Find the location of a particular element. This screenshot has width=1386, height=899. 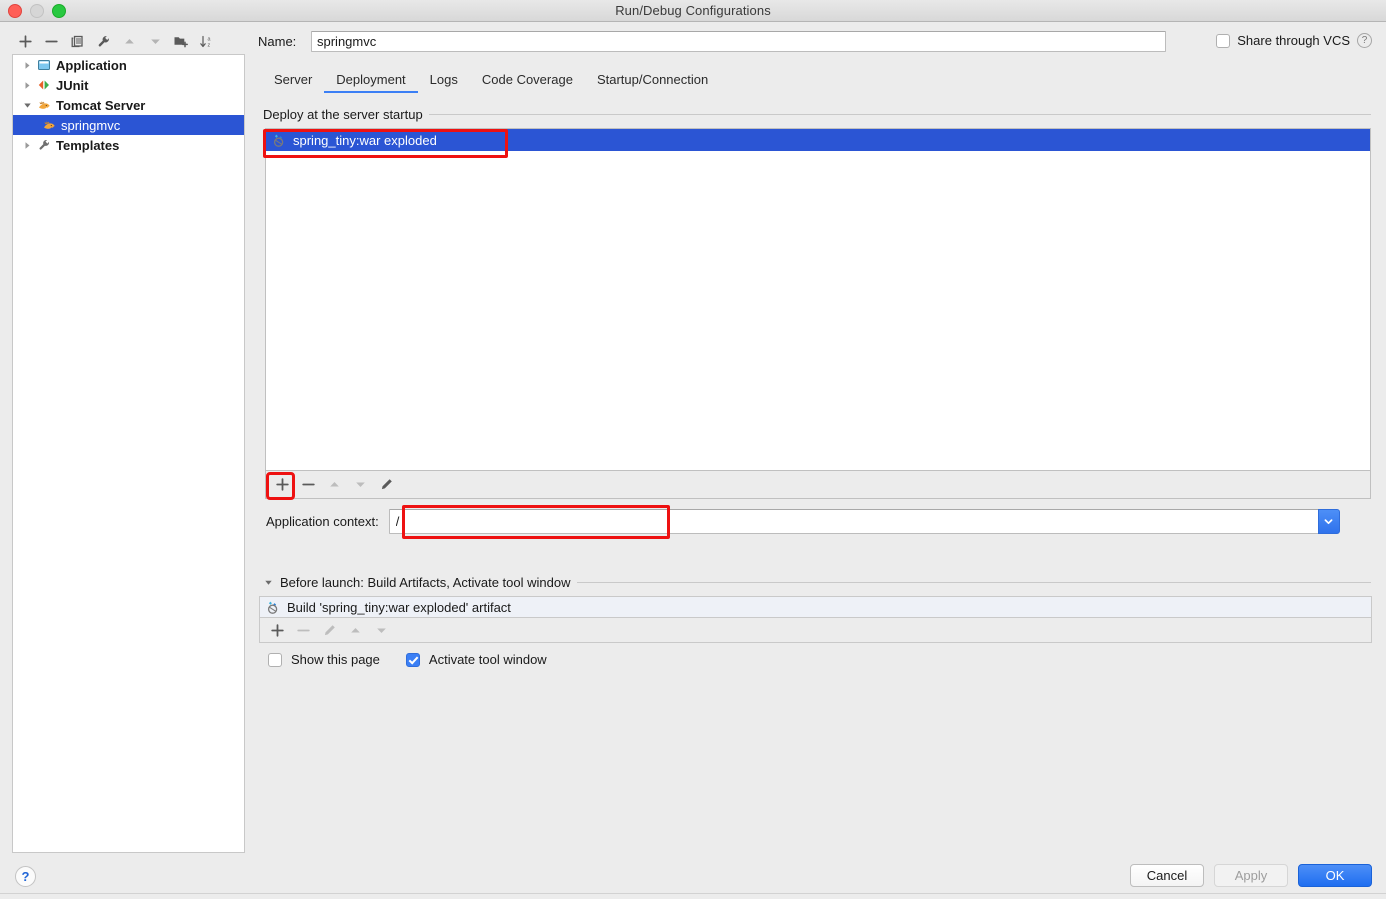

edit-templates-wrench-icon is located at coordinates (103, 41).